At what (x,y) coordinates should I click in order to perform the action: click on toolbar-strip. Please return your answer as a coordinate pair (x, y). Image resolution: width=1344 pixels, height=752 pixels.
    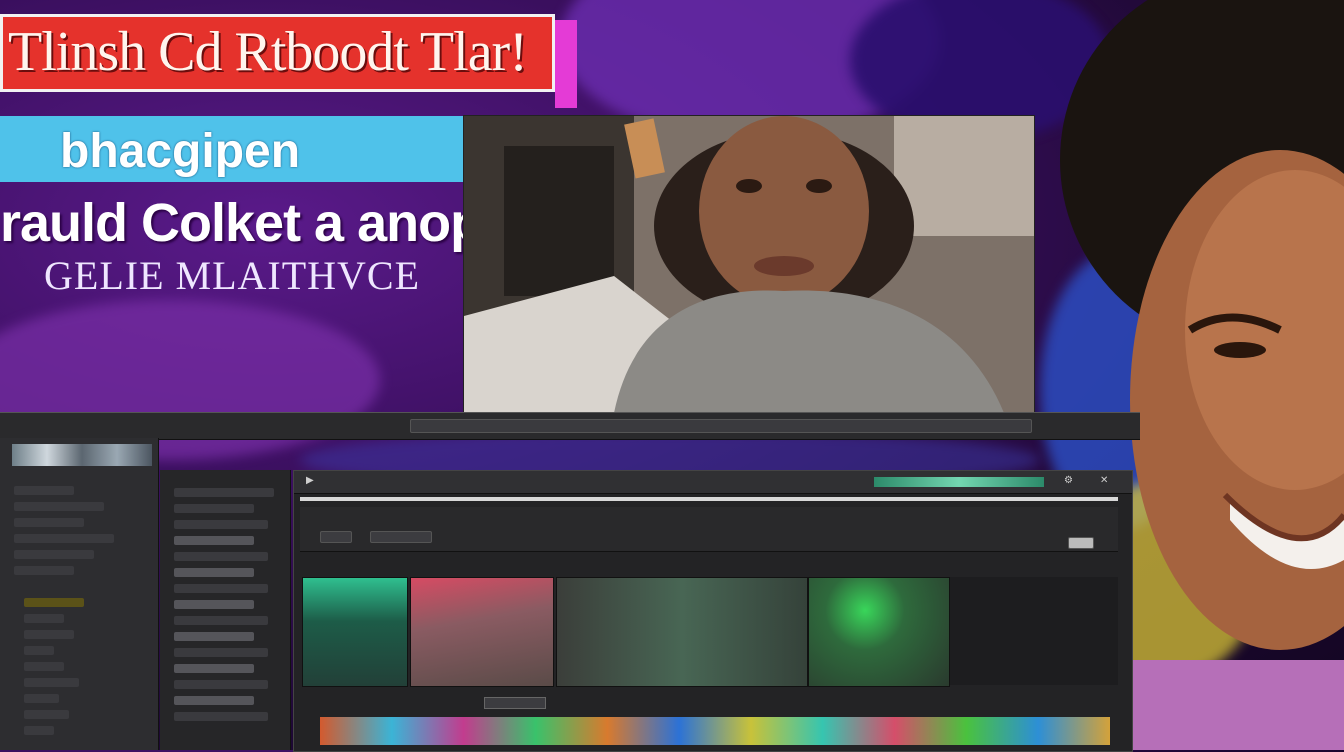
    Looking at the image, I should click on (721, 426).